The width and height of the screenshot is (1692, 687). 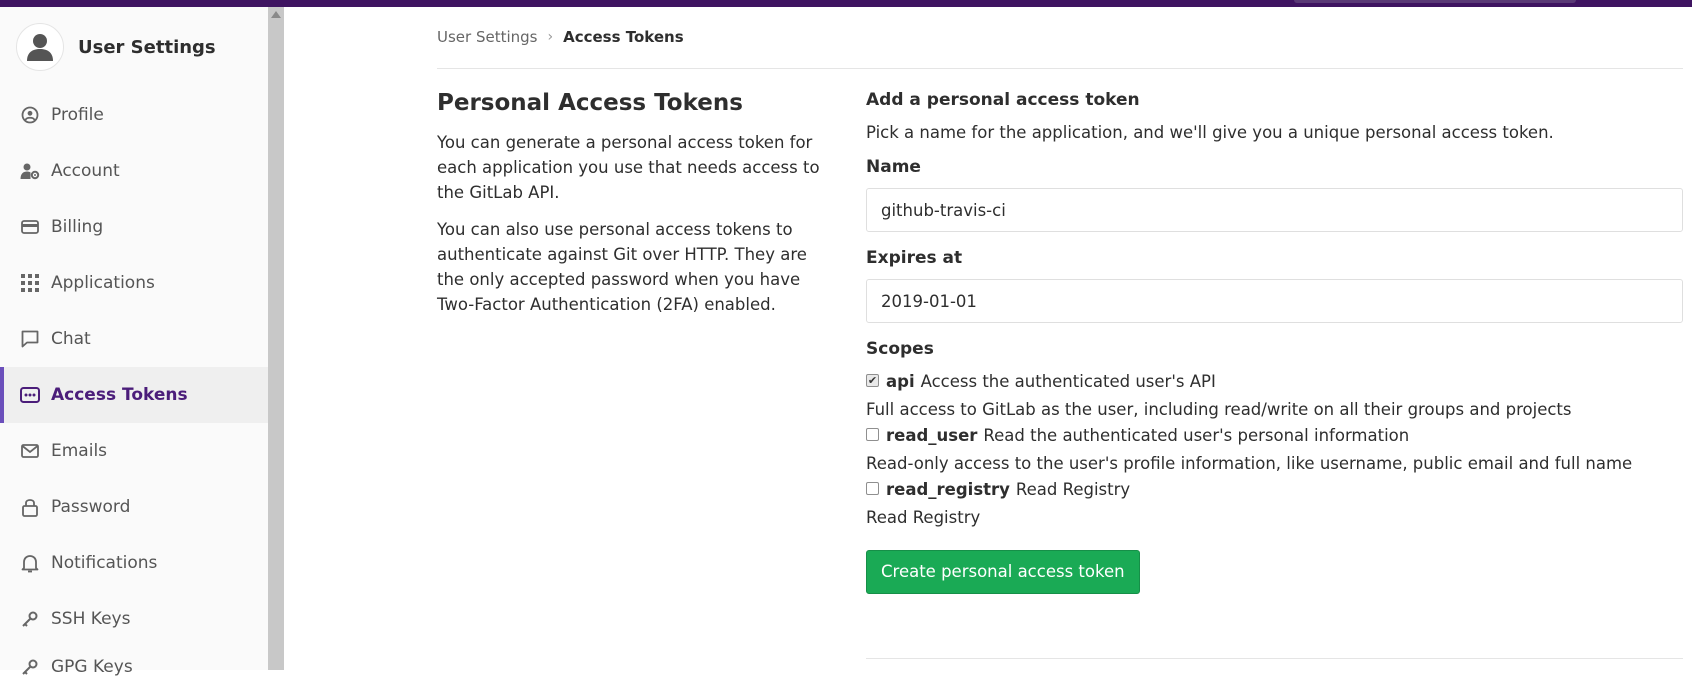 What do you see at coordinates (623, 37) in the screenshot?
I see `breadcrumb-current: Access Tokens` at bounding box center [623, 37].